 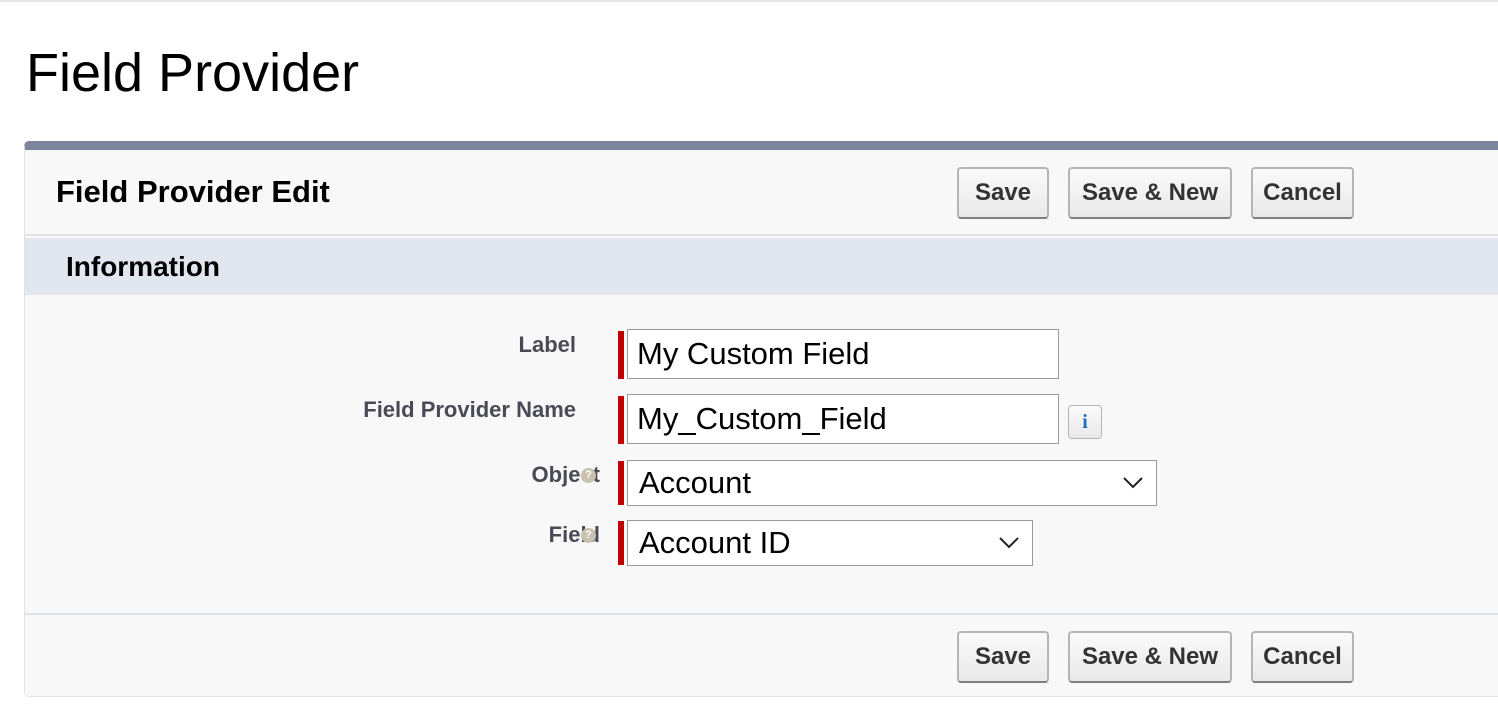 What do you see at coordinates (843, 354) in the screenshot?
I see `label-input` at bounding box center [843, 354].